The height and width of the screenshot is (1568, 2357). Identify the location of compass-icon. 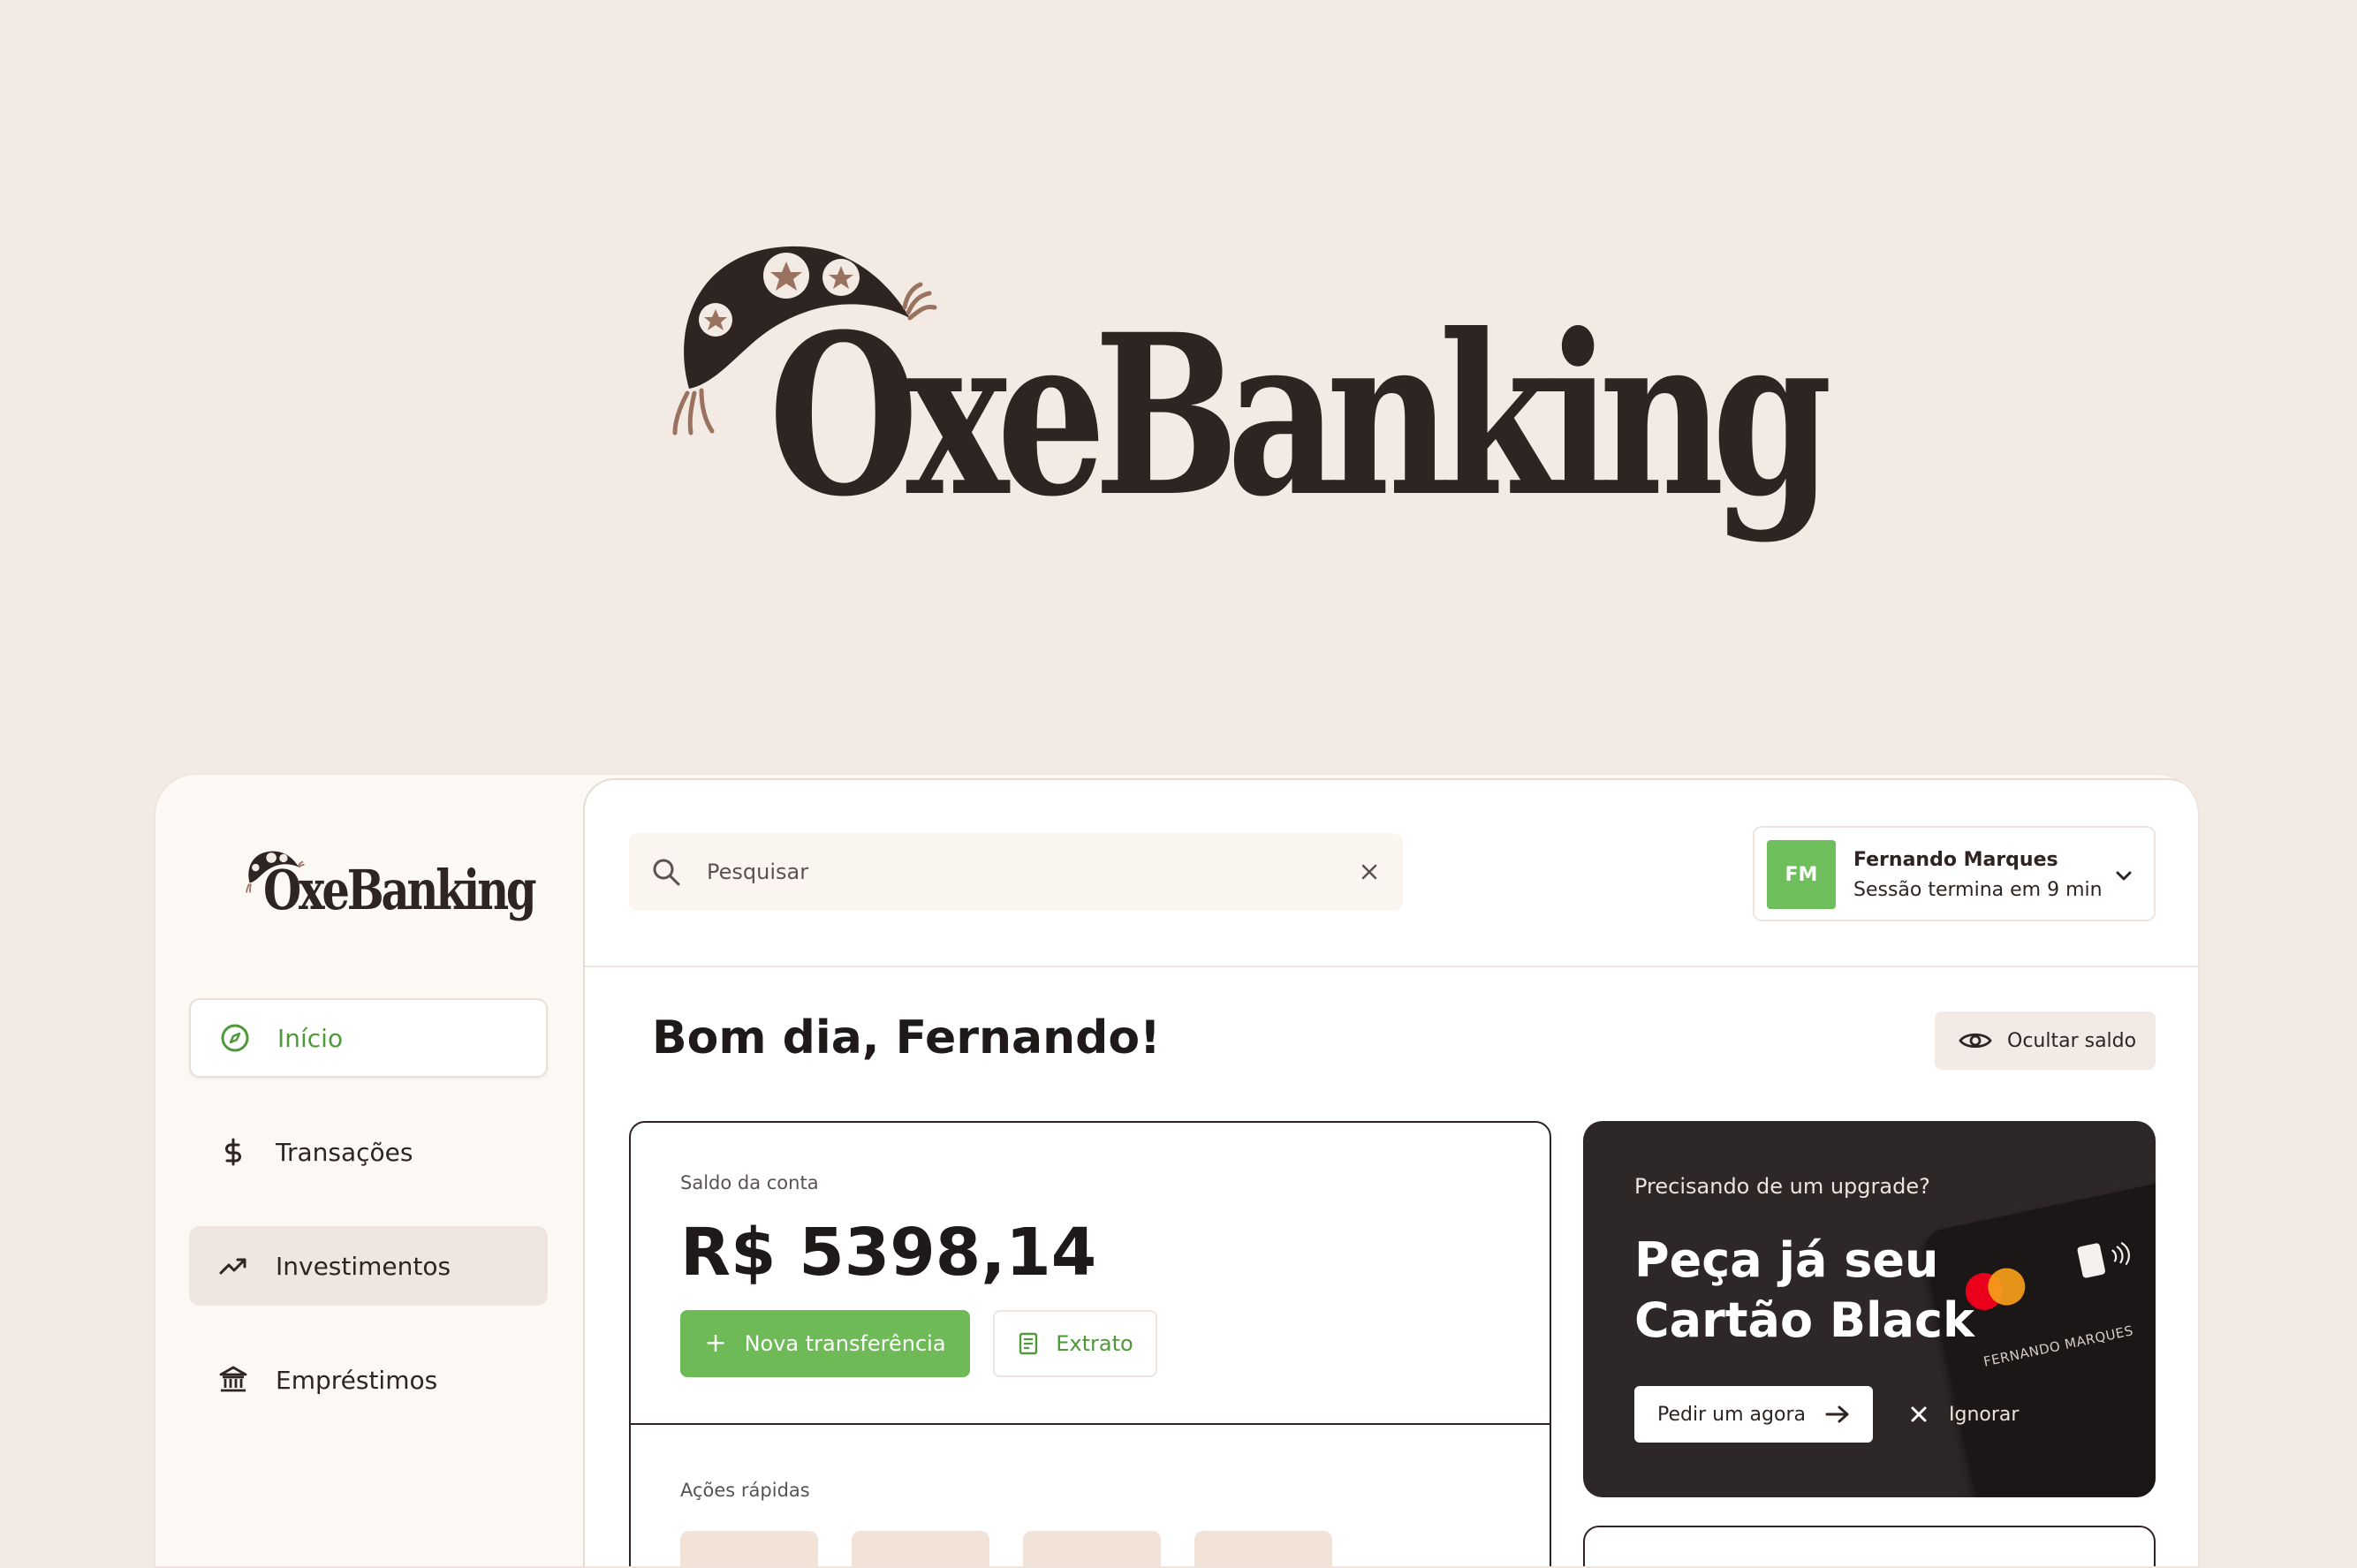
(235, 1038).